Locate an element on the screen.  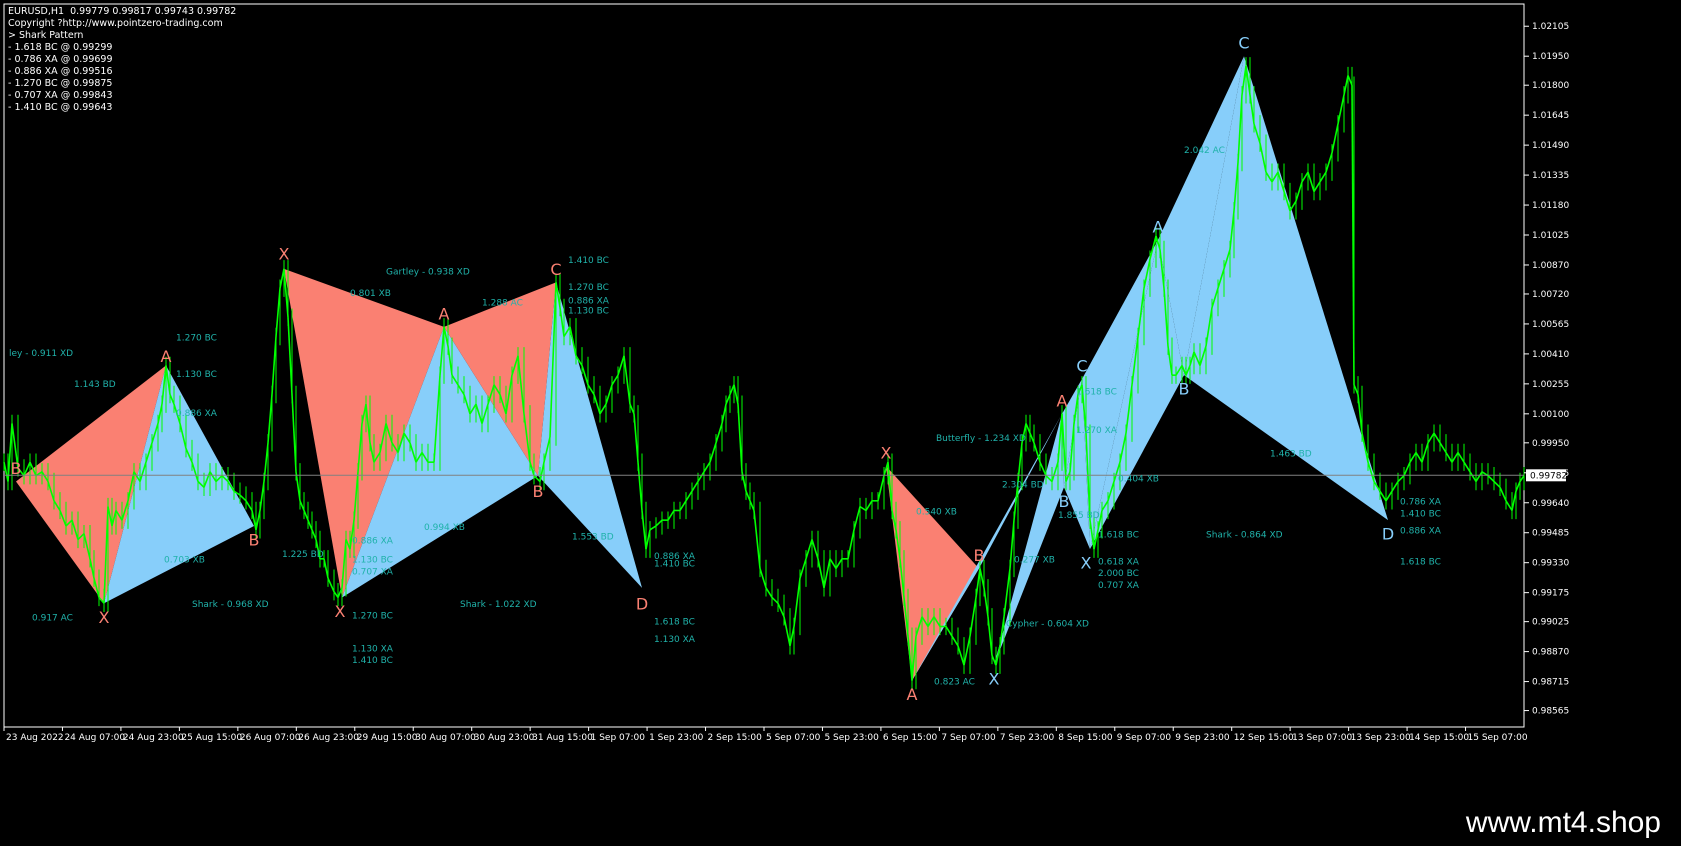
y-tick-label: 0.99025 is located at coordinates (1550, 623).